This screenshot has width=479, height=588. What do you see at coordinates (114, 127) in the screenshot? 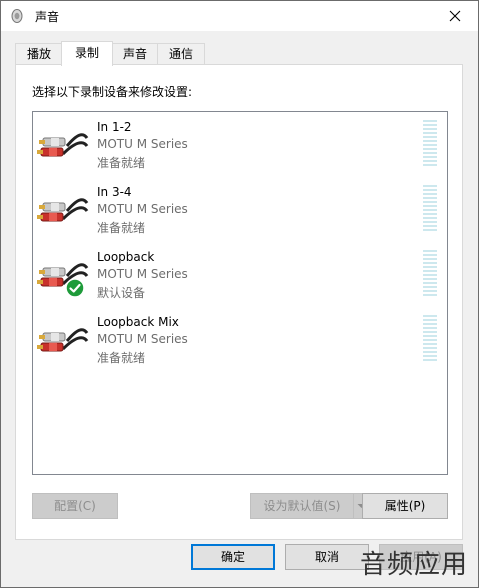
I see `device-name: In 1-2` at bounding box center [114, 127].